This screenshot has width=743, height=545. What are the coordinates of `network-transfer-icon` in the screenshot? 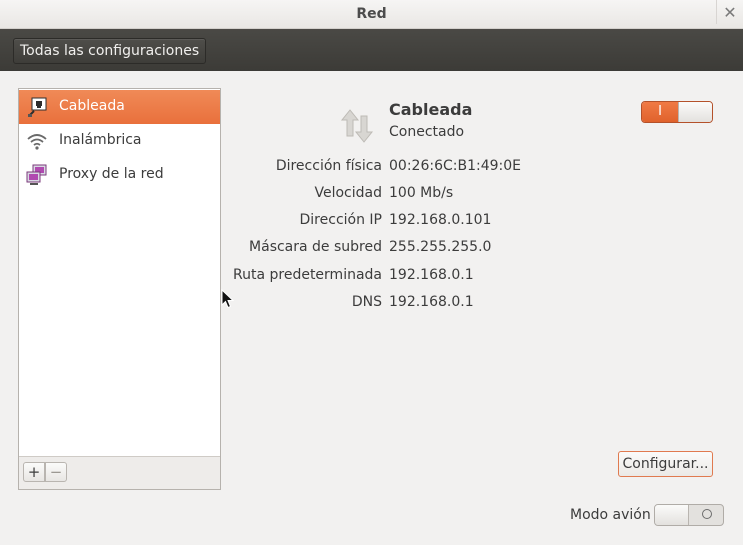 It's located at (358, 126).